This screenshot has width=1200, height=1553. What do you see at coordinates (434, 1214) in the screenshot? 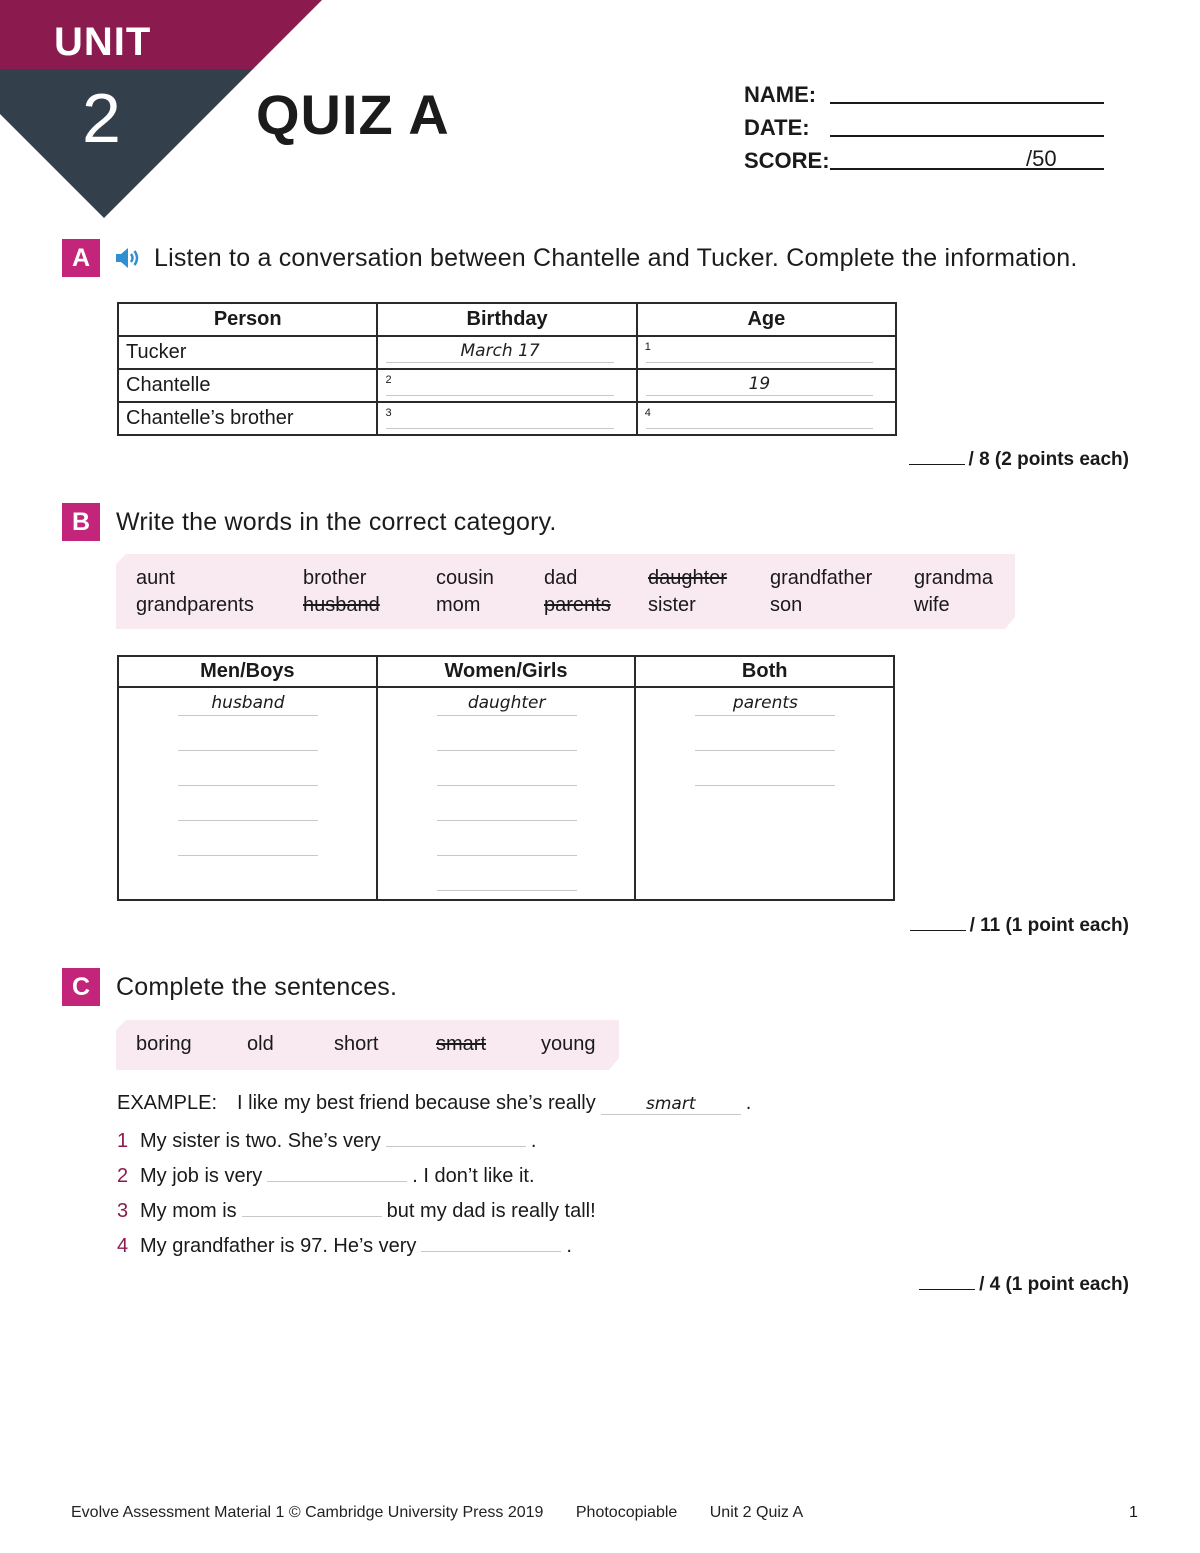
I see `sentence-item: 3 My mom is but my dad is really tall!` at bounding box center [434, 1214].